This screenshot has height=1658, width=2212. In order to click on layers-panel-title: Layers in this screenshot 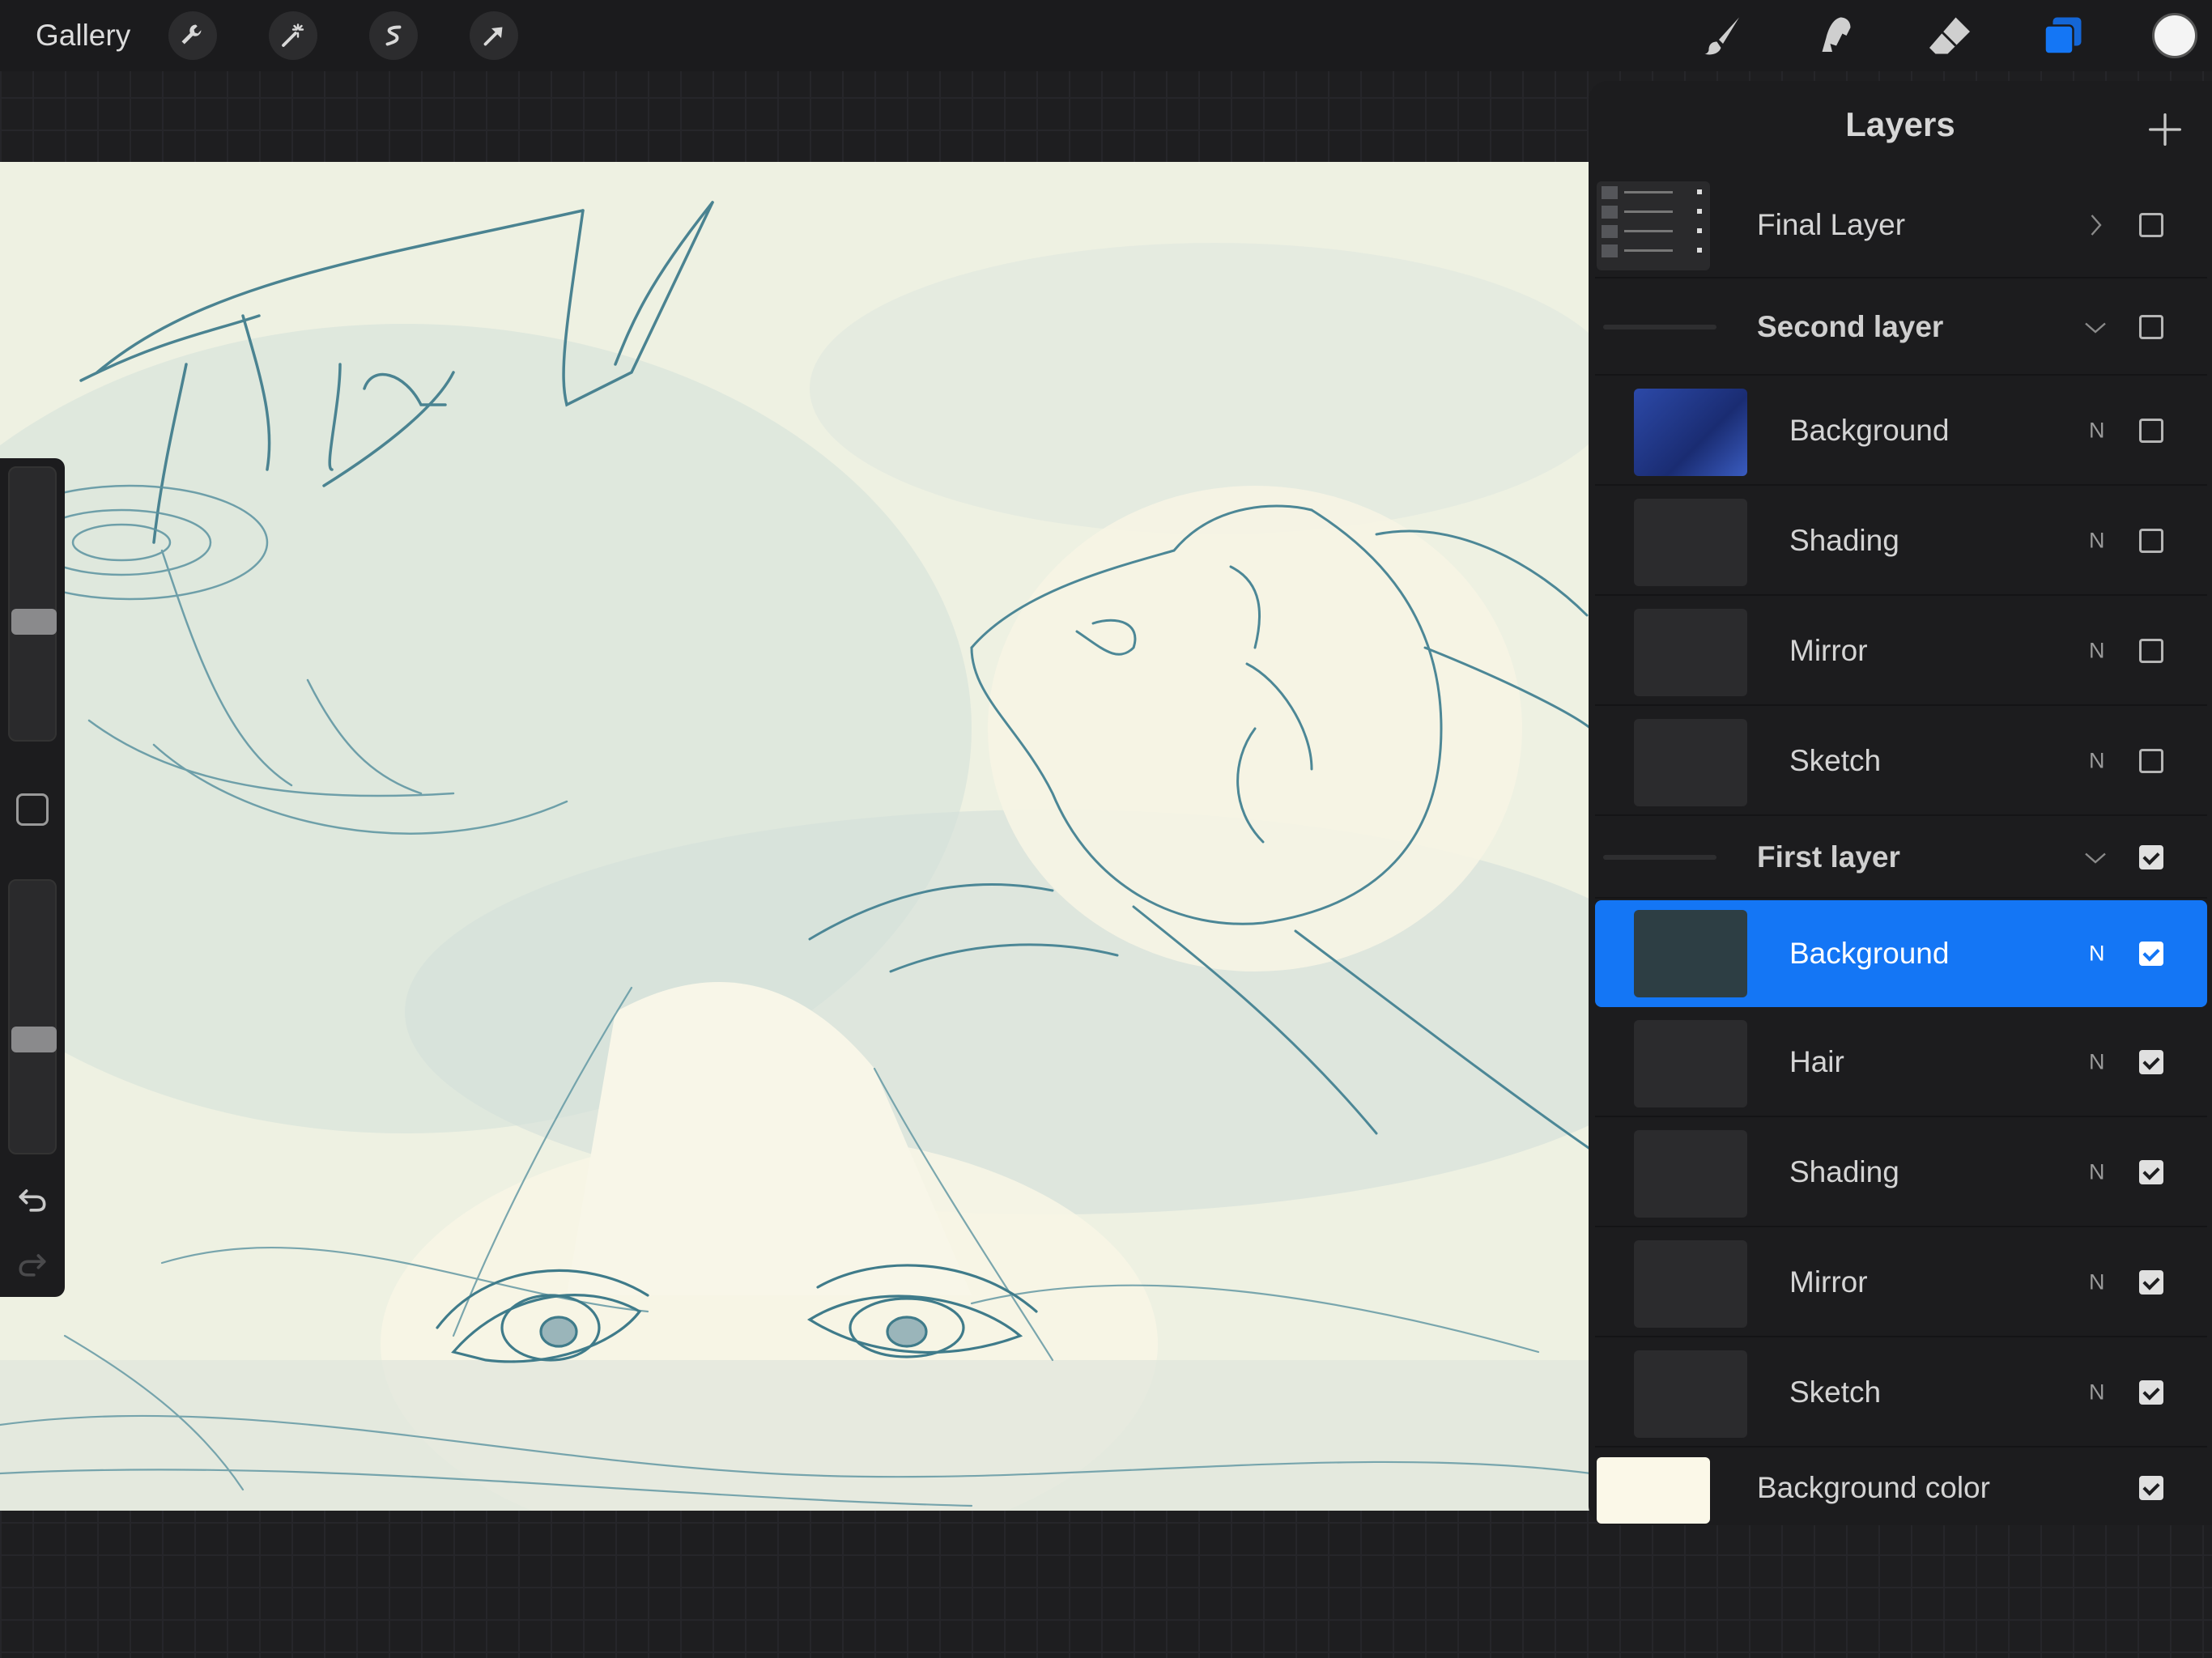, I will do `click(1900, 124)`.